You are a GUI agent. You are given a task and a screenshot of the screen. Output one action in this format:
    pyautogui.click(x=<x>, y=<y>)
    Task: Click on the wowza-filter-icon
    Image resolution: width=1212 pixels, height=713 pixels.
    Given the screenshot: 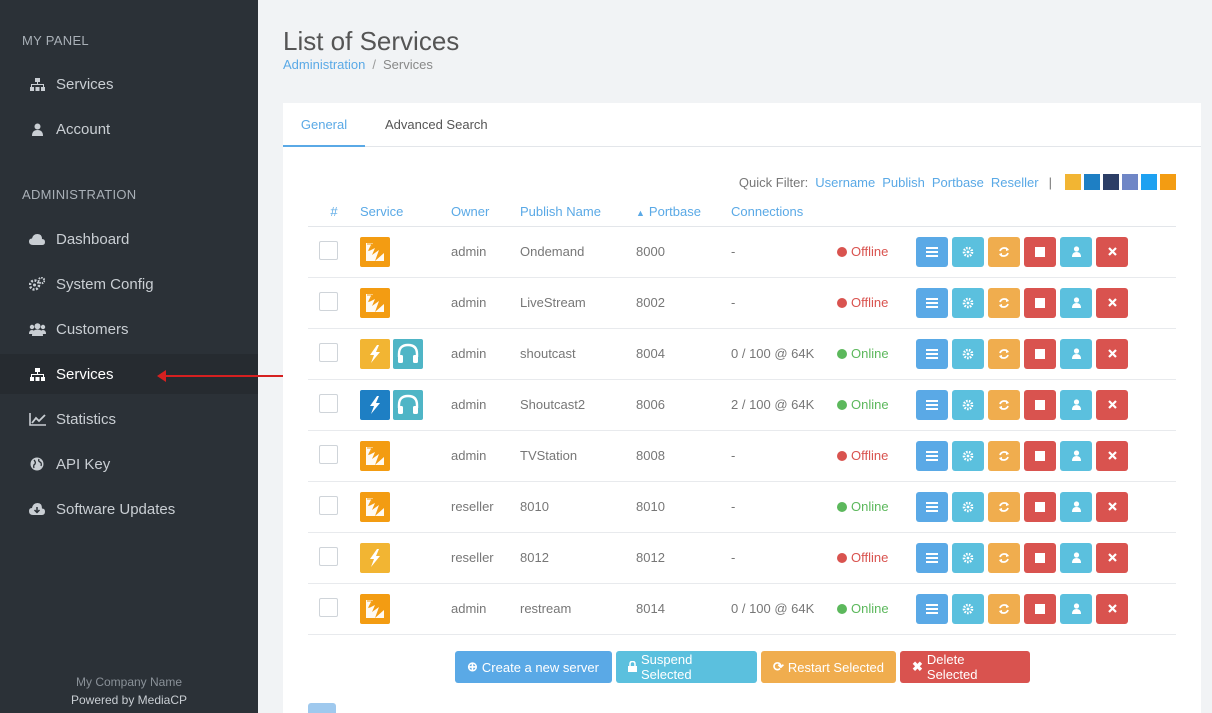 What is the action you would take?
    pyautogui.click(x=1168, y=182)
    